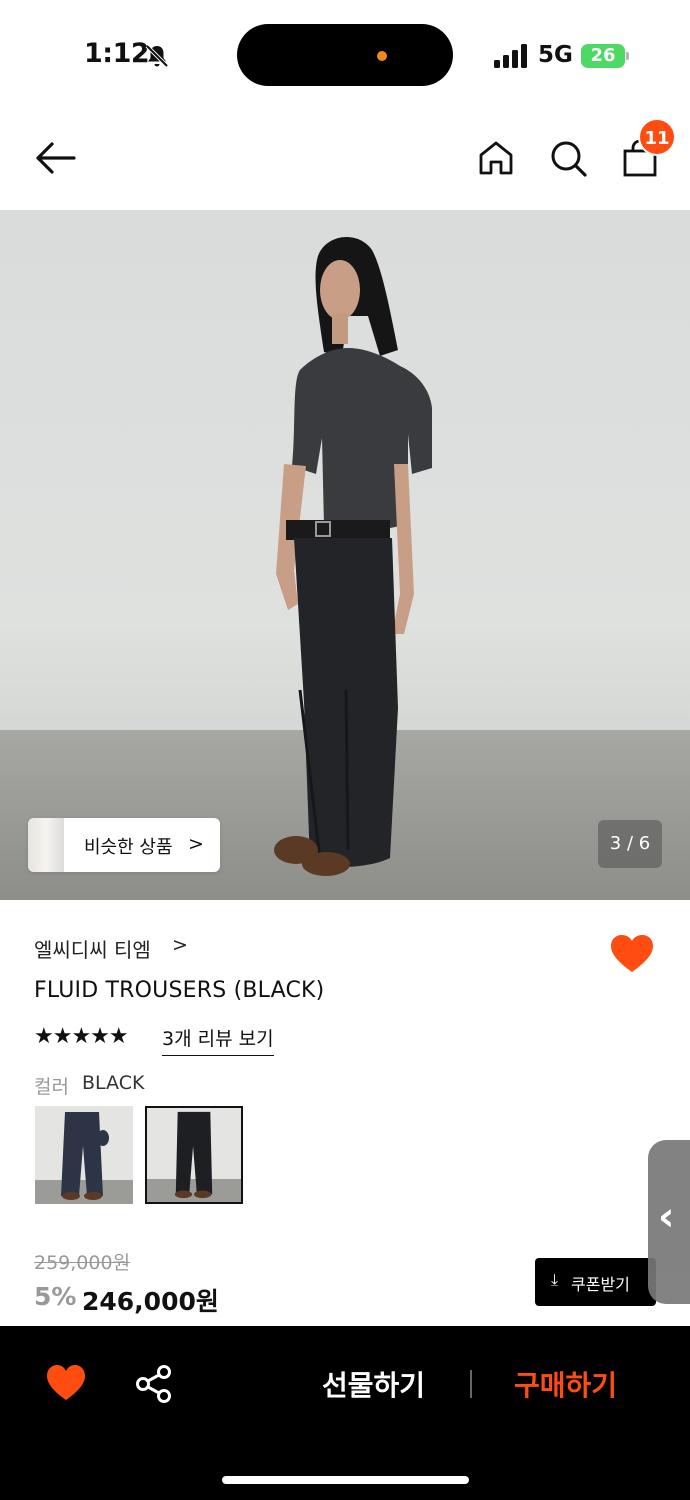 The image size is (690, 1500). I want to click on discount-rate: 5%, so click(55, 1296).